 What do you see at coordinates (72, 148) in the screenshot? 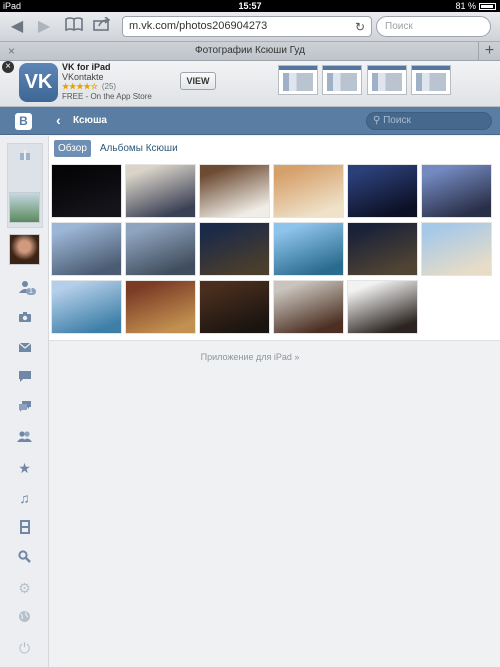
I see `tab-overview: Обзор` at bounding box center [72, 148].